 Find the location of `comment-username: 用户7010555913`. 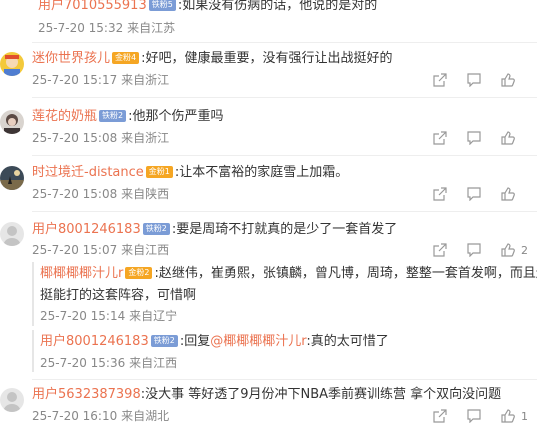

comment-username: 用户7010555913 is located at coordinates (92, 6).